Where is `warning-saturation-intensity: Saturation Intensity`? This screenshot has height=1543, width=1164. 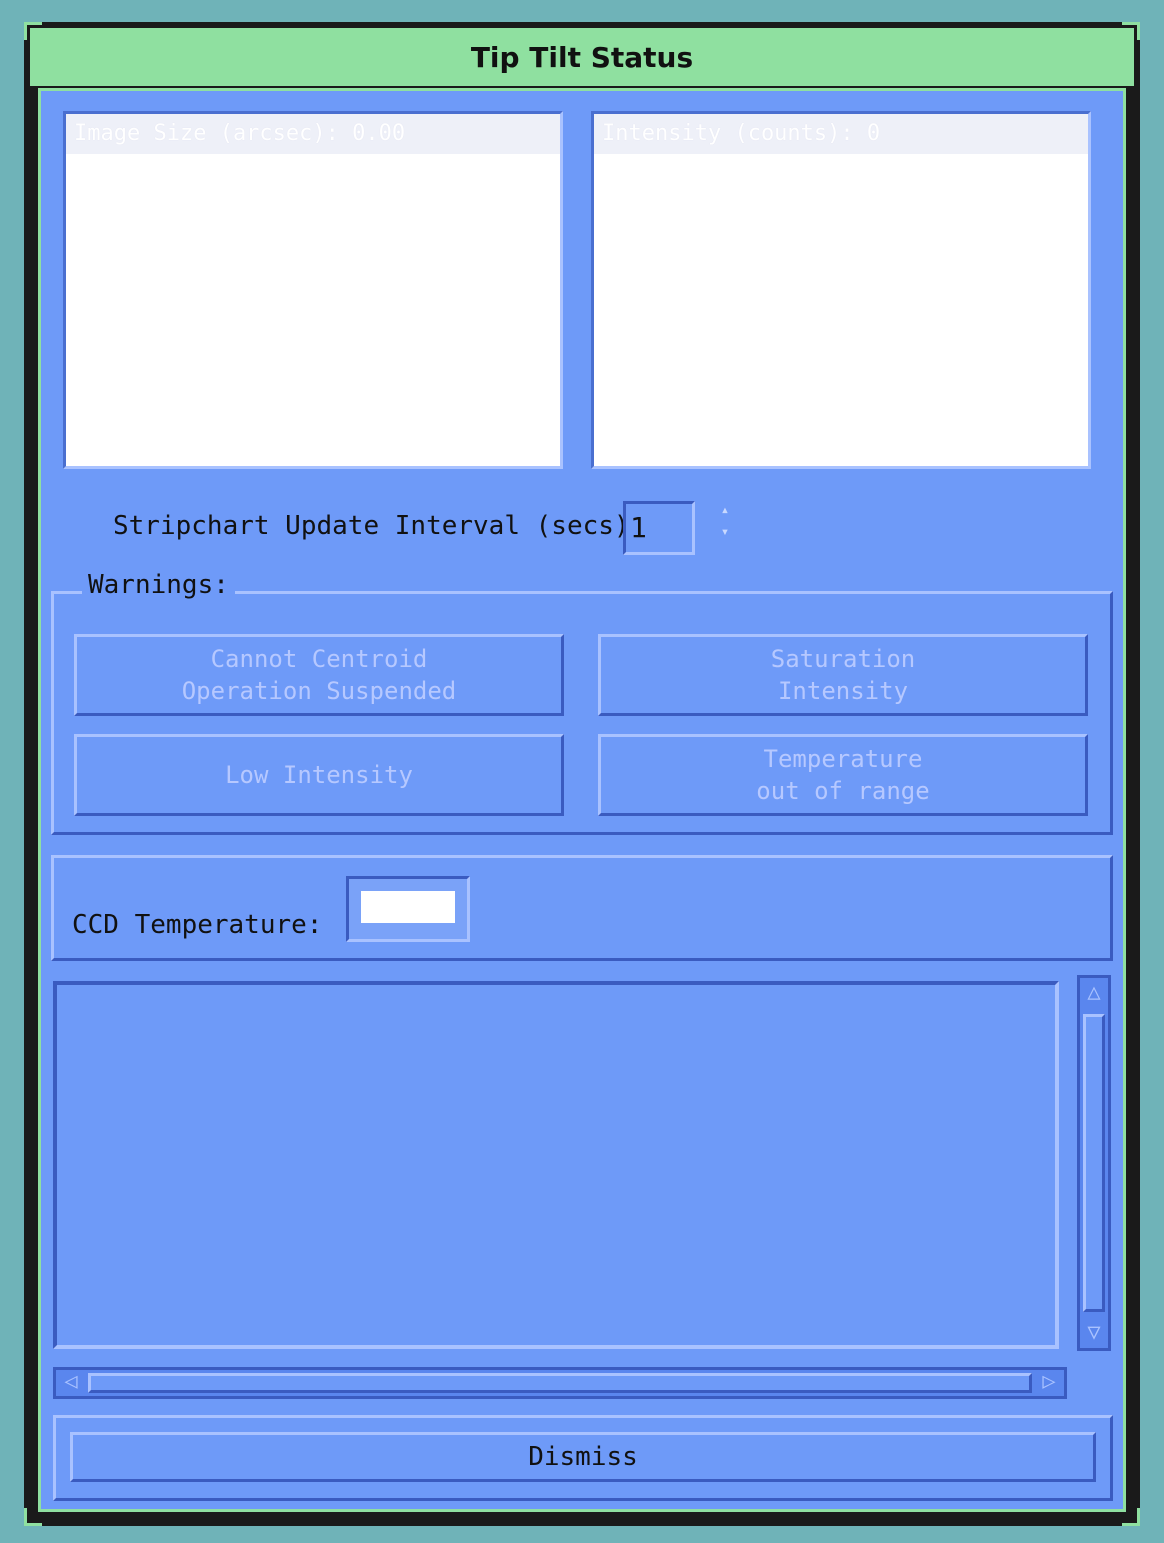 warning-saturation-intensity: Saturation Intensity is located at coordinates (843, 675).